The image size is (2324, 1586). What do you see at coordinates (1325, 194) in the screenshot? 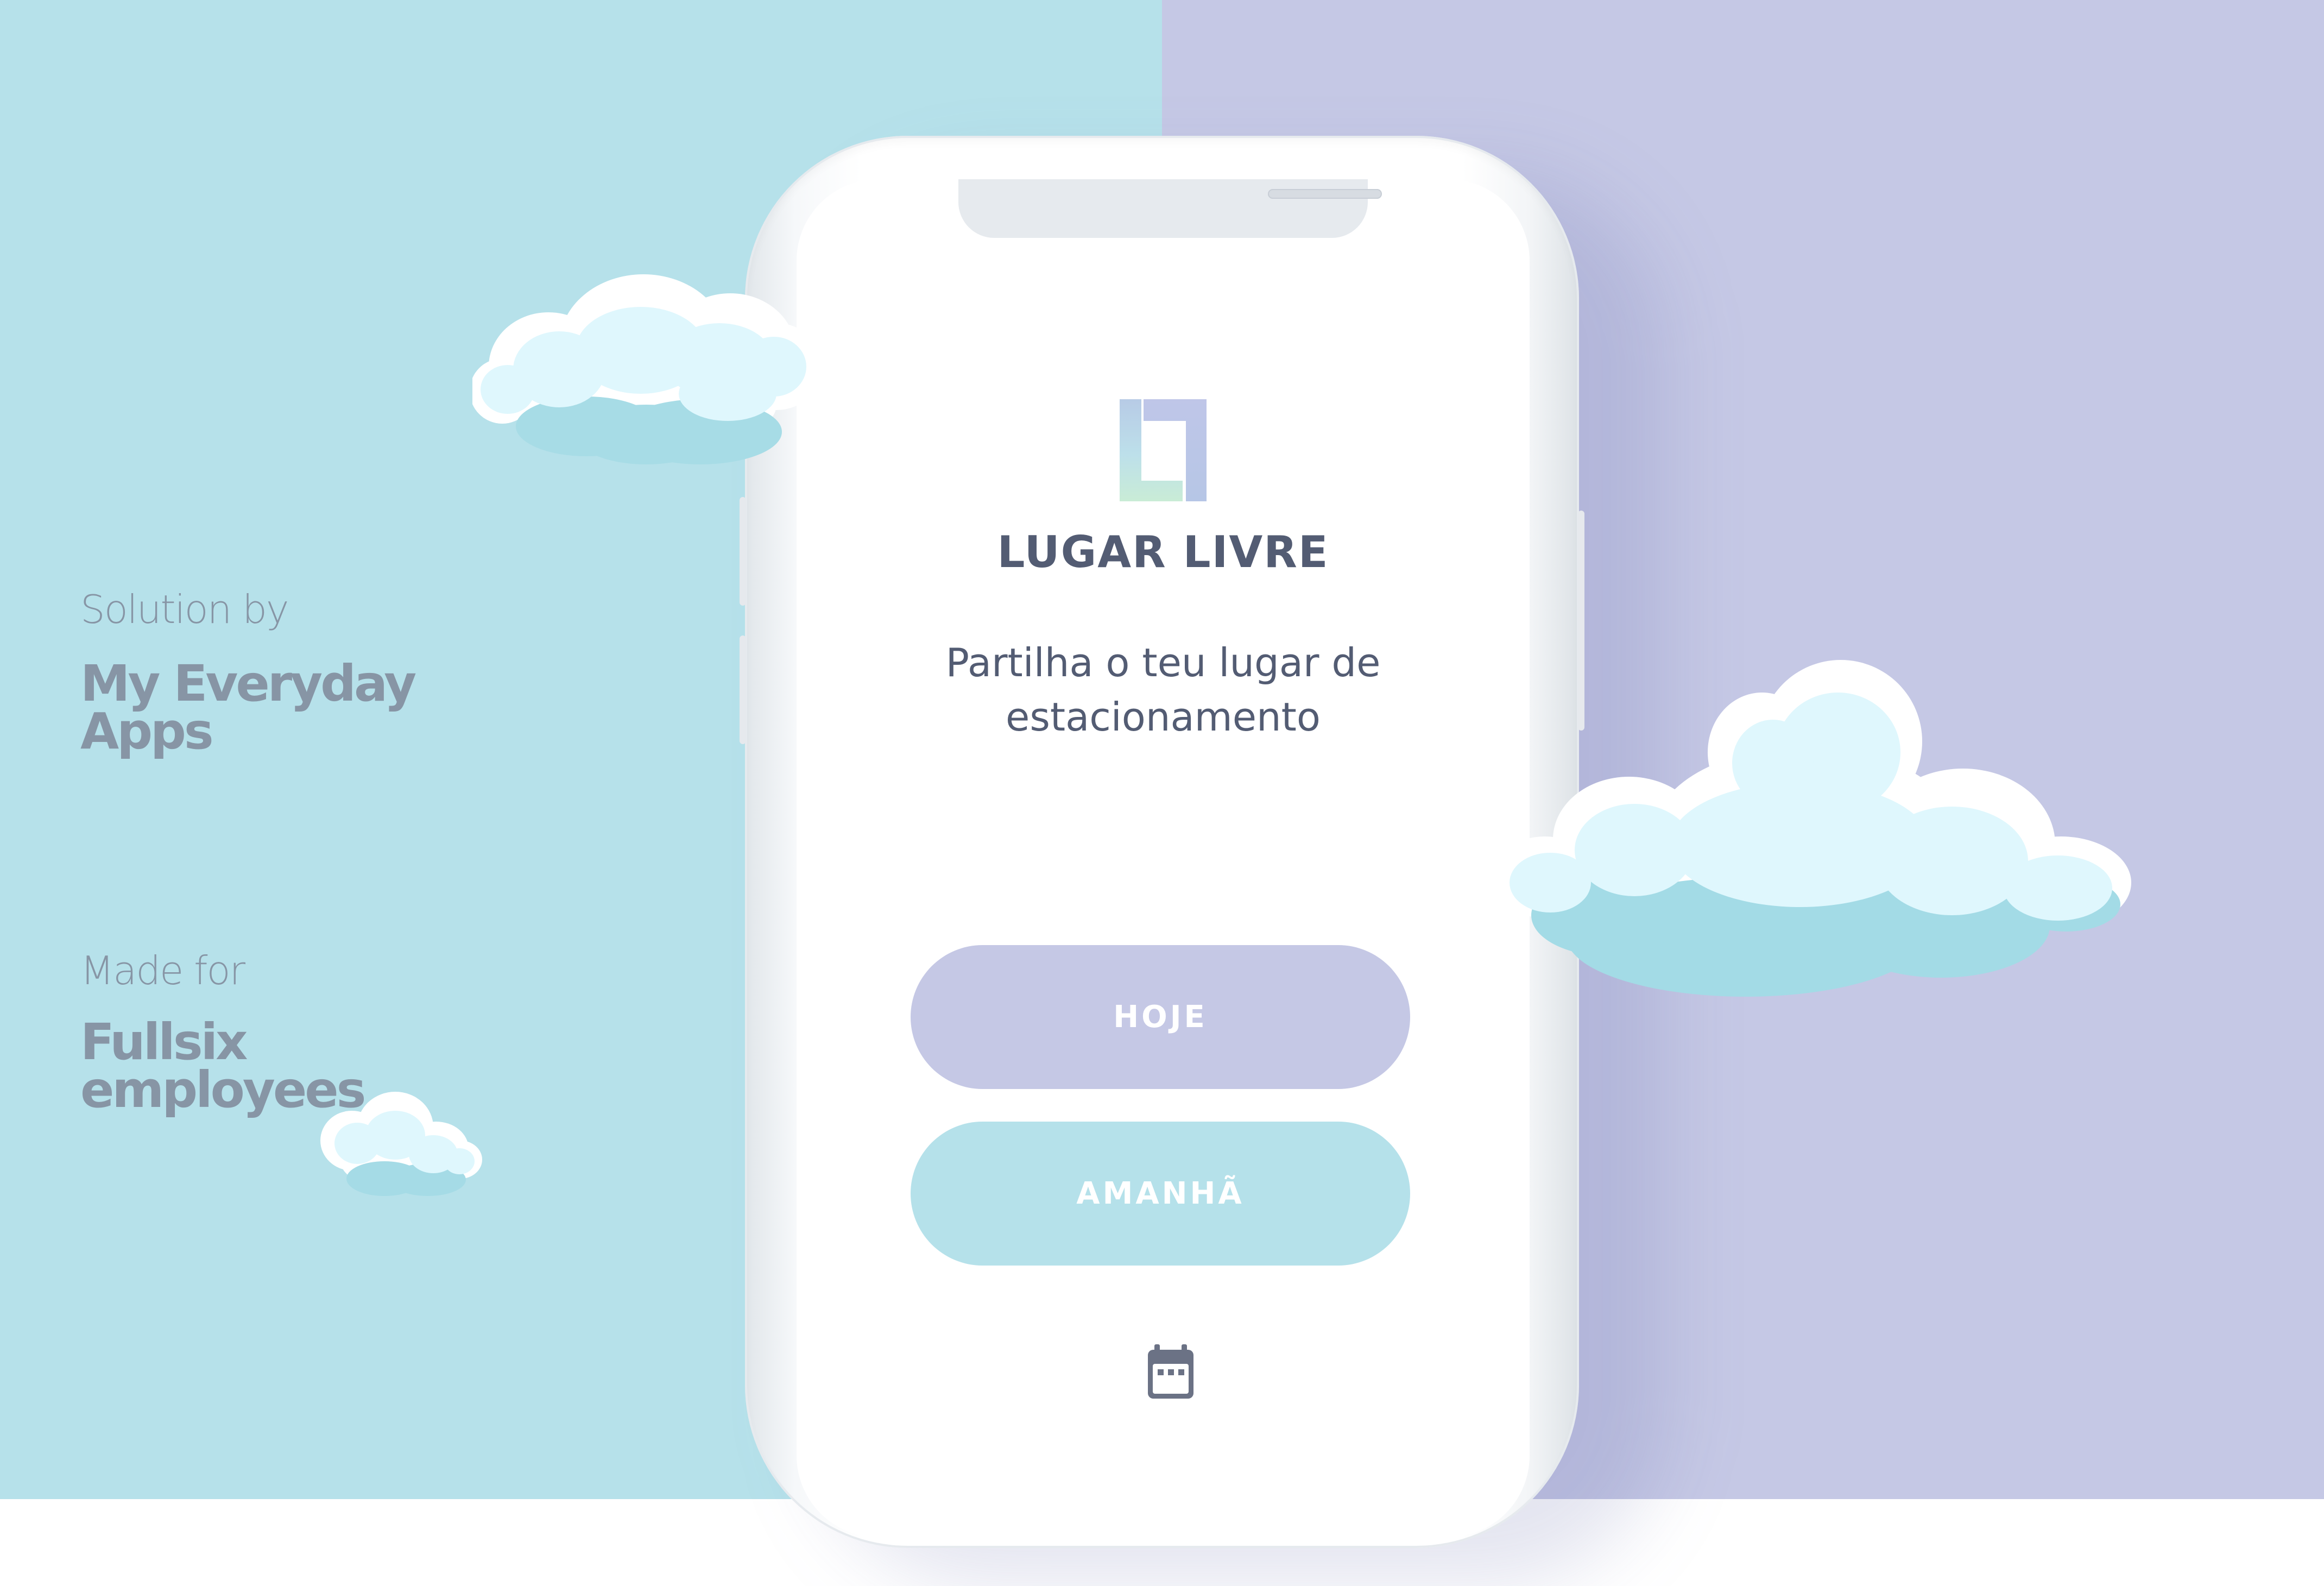
I see `phone-speaker` at bounding box center [1325, 194].